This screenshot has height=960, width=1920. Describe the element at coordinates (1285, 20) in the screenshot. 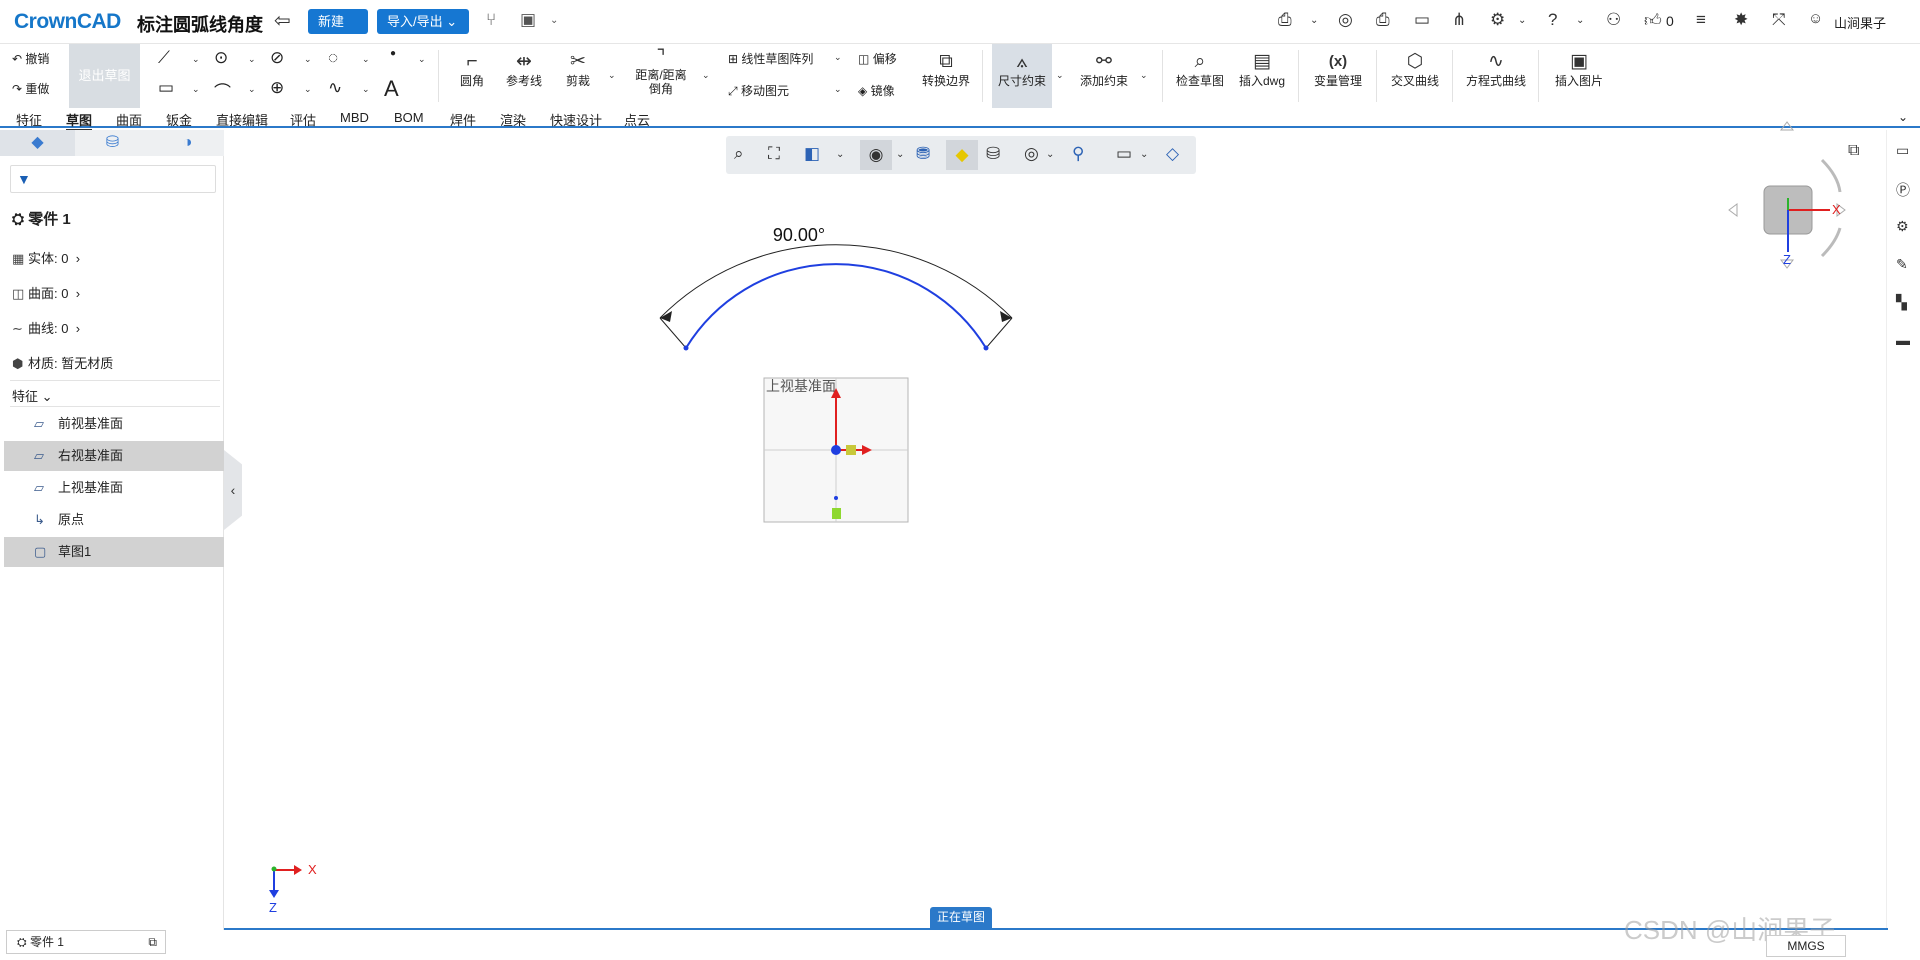

I see `print-layout-icon: ⎙` at that location.